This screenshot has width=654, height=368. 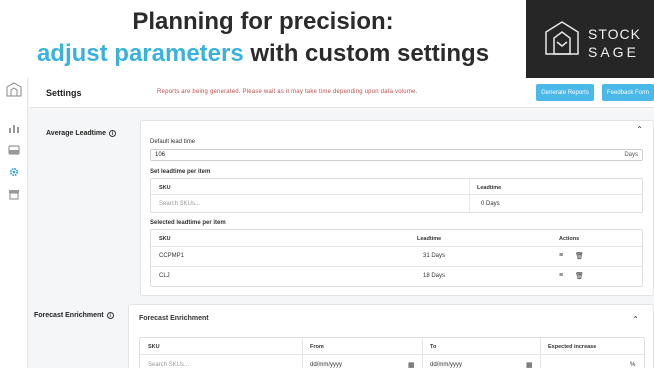 What do you see at coordinates (631, 155) in the screenshot?
I see `default-leadtime-unit: Days` at bounding box center [631, 155].